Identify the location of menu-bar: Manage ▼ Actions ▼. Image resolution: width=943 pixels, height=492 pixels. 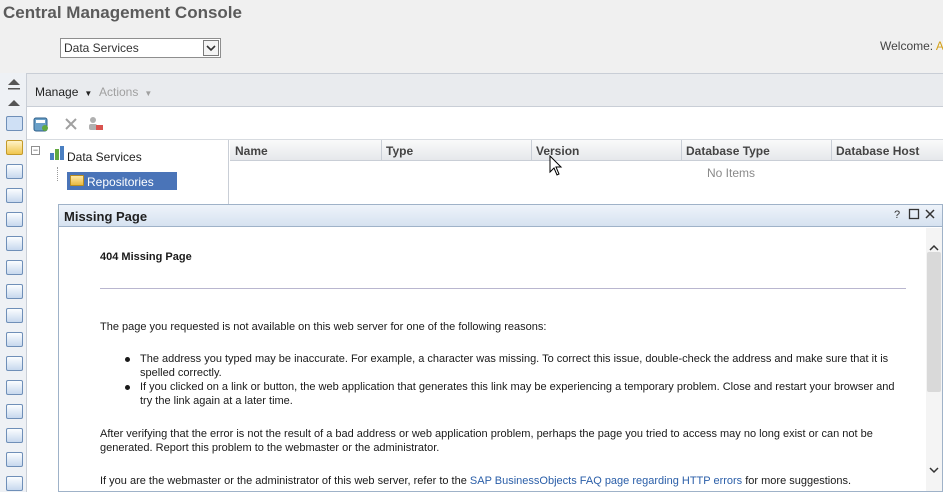
(485, 90).